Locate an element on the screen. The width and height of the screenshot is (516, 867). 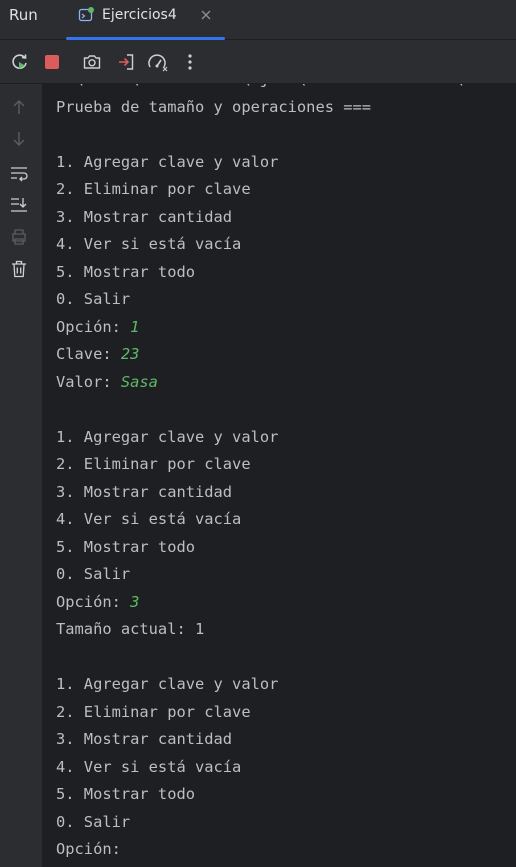
panel-title: Run is located at coordinates (23, 15).